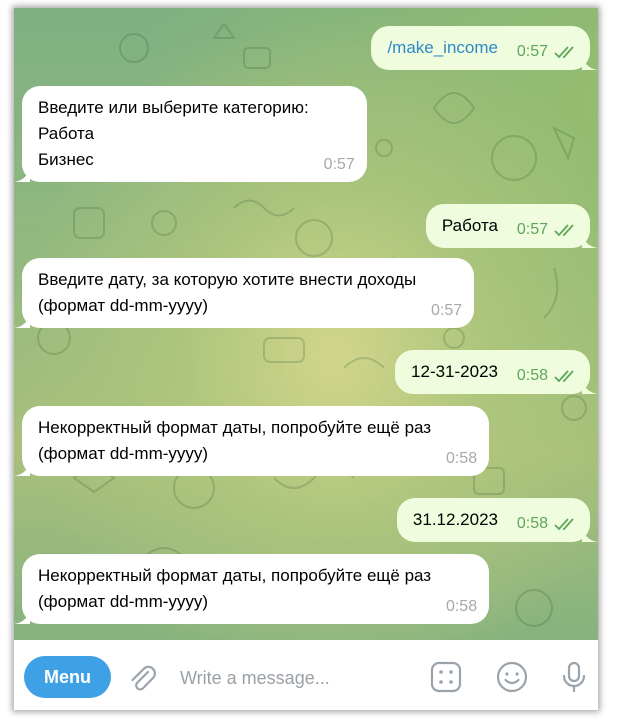  Describe the element at coordinates (300, 678) in the screenshot. I see `message-input` at that location.